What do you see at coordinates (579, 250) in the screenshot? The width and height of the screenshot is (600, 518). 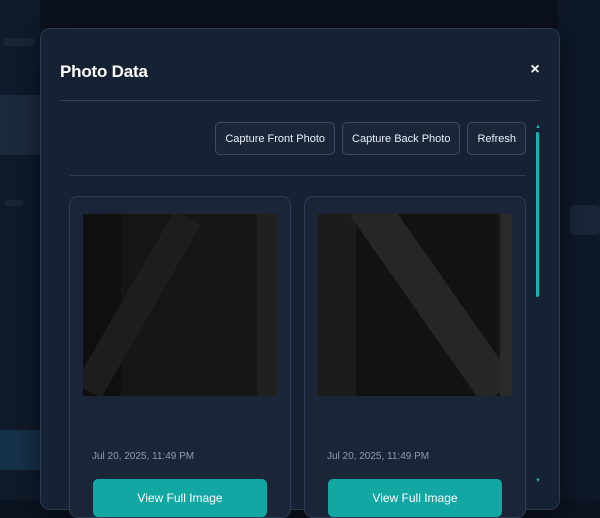 I see `background-right-panel` at bounding box center [579, 250].